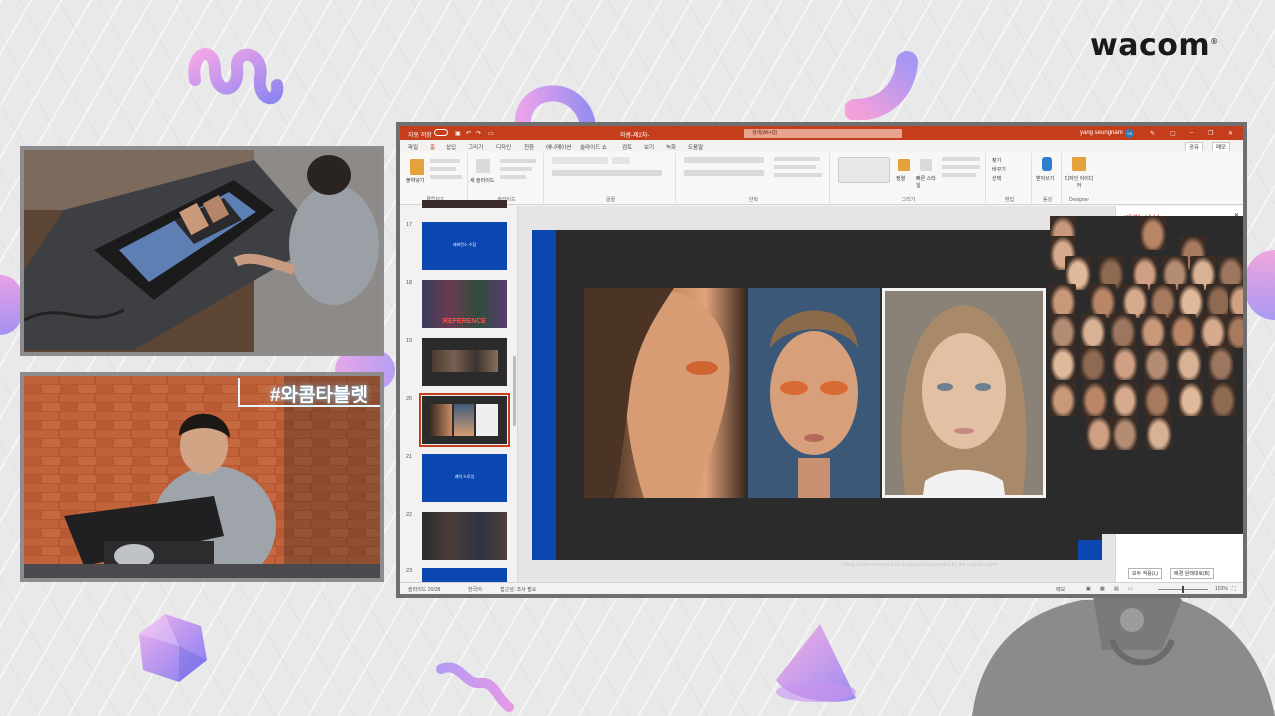 This screenshot has height=716, width=1275. What do you see at coordinates (964, 393) in the screenshot?
I see `portrait-photo-image` at bounding box center [964, 393].